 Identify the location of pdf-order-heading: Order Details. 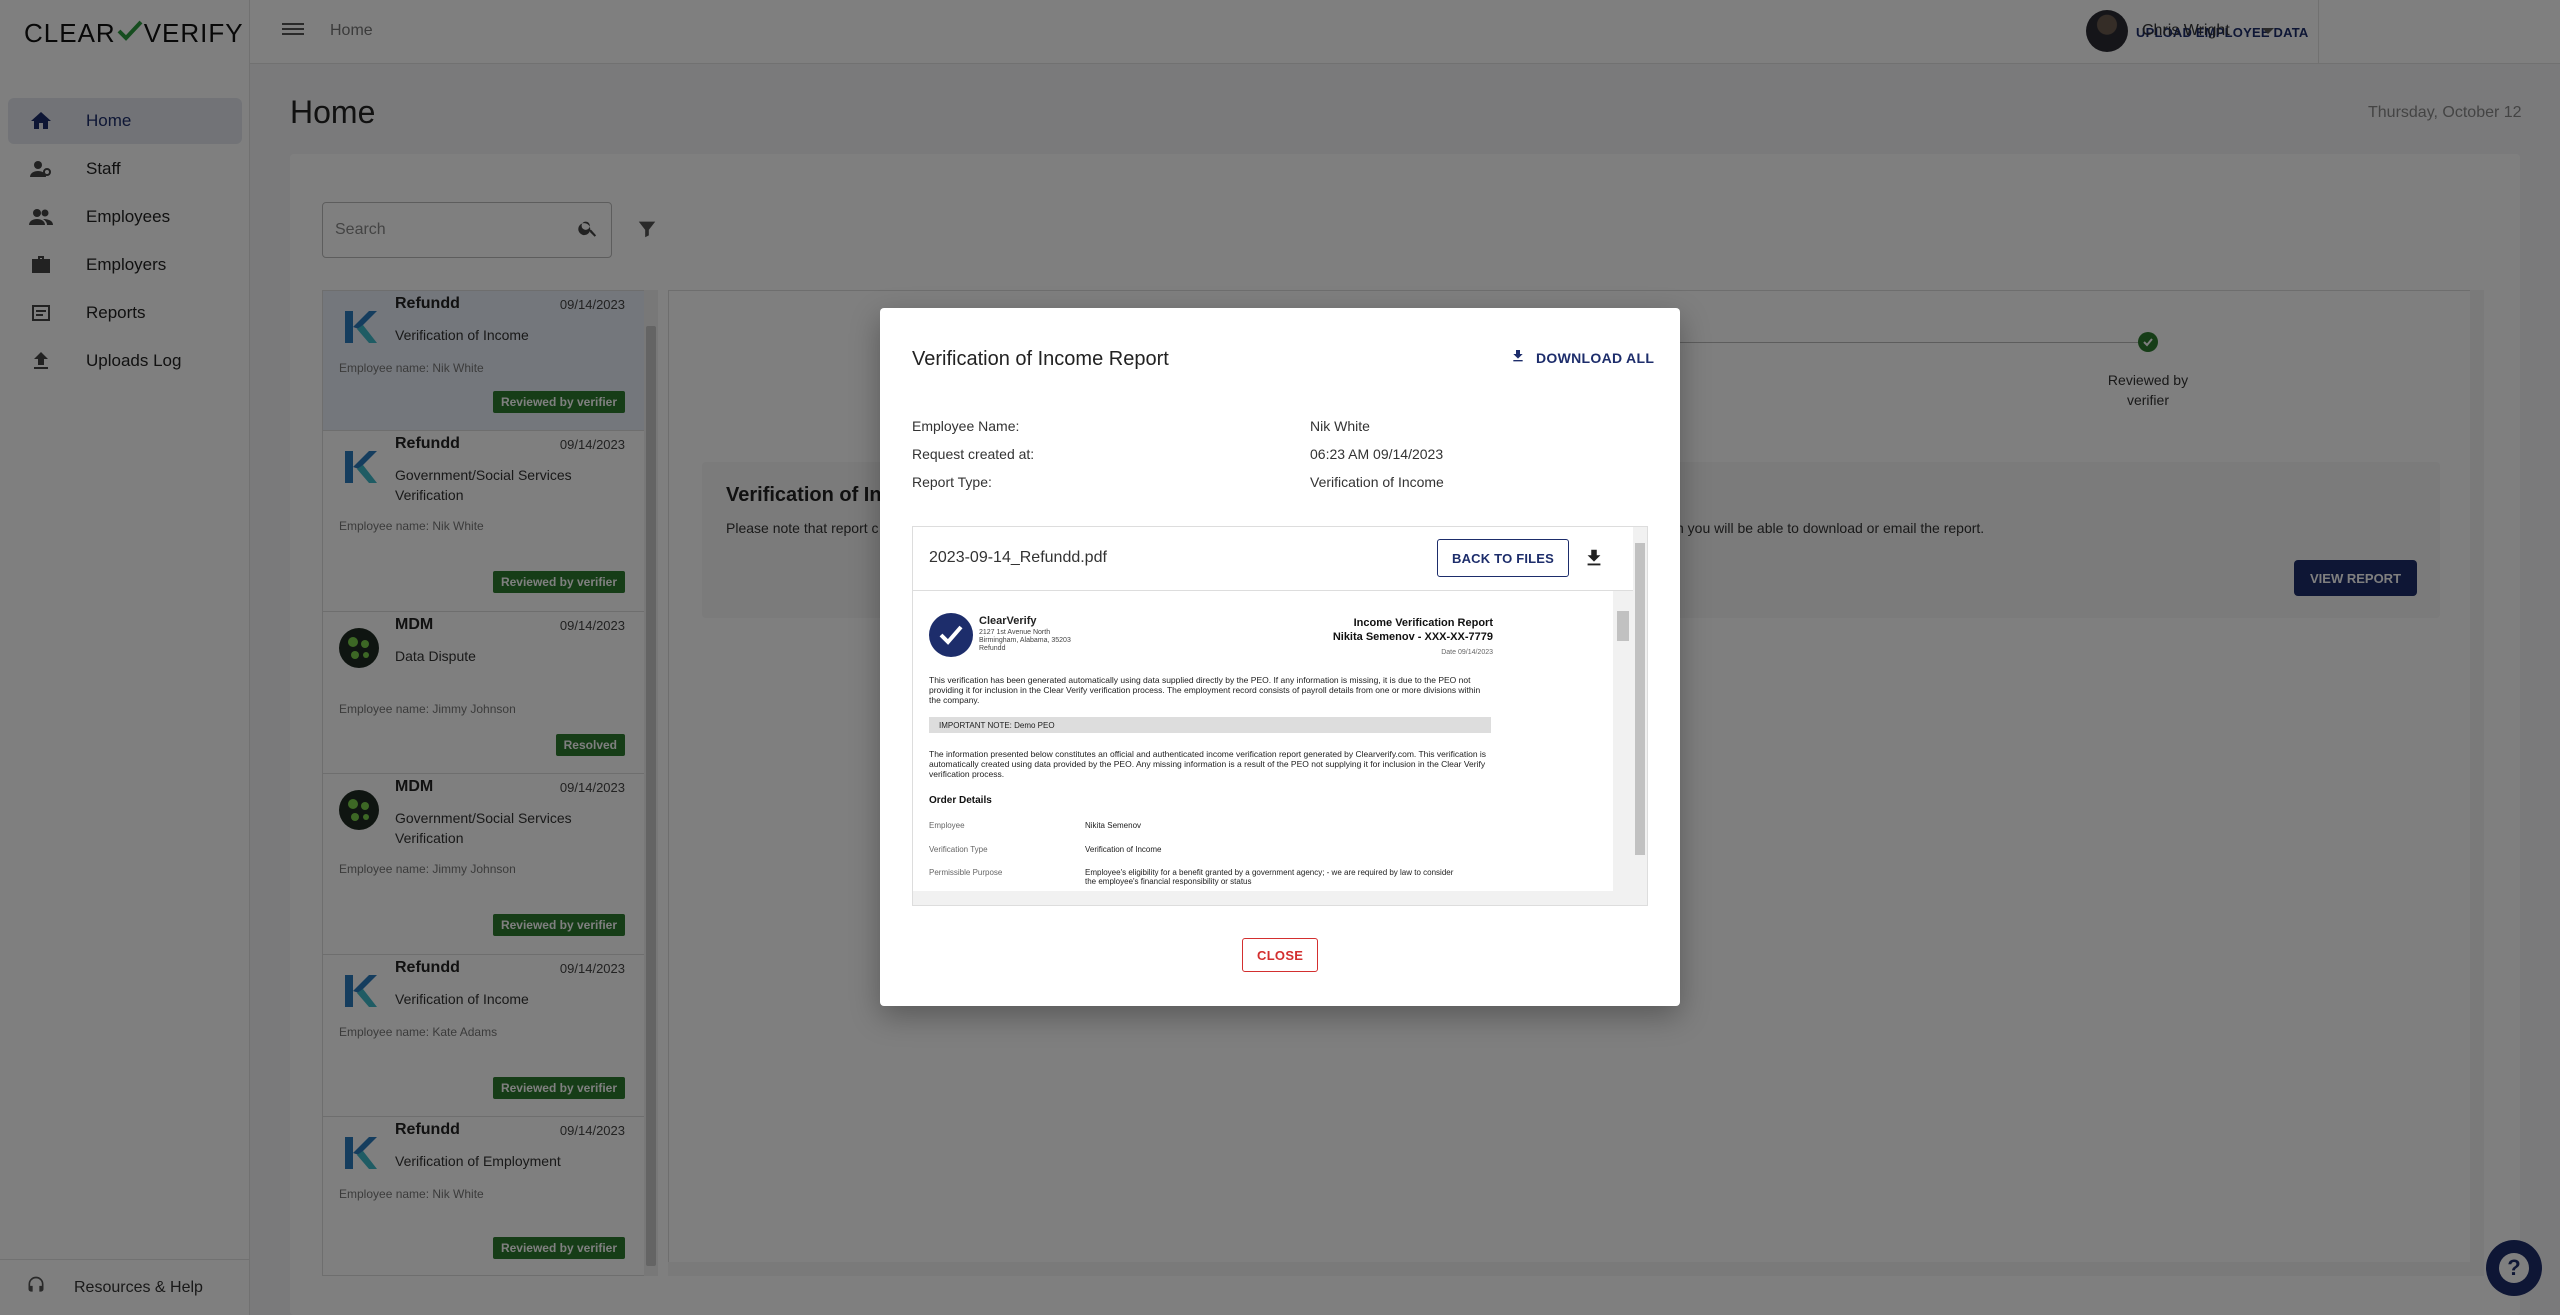
(960, 800).